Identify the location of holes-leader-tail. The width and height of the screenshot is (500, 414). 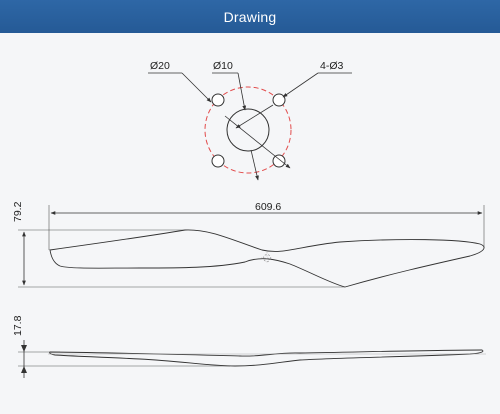
(254, 116).